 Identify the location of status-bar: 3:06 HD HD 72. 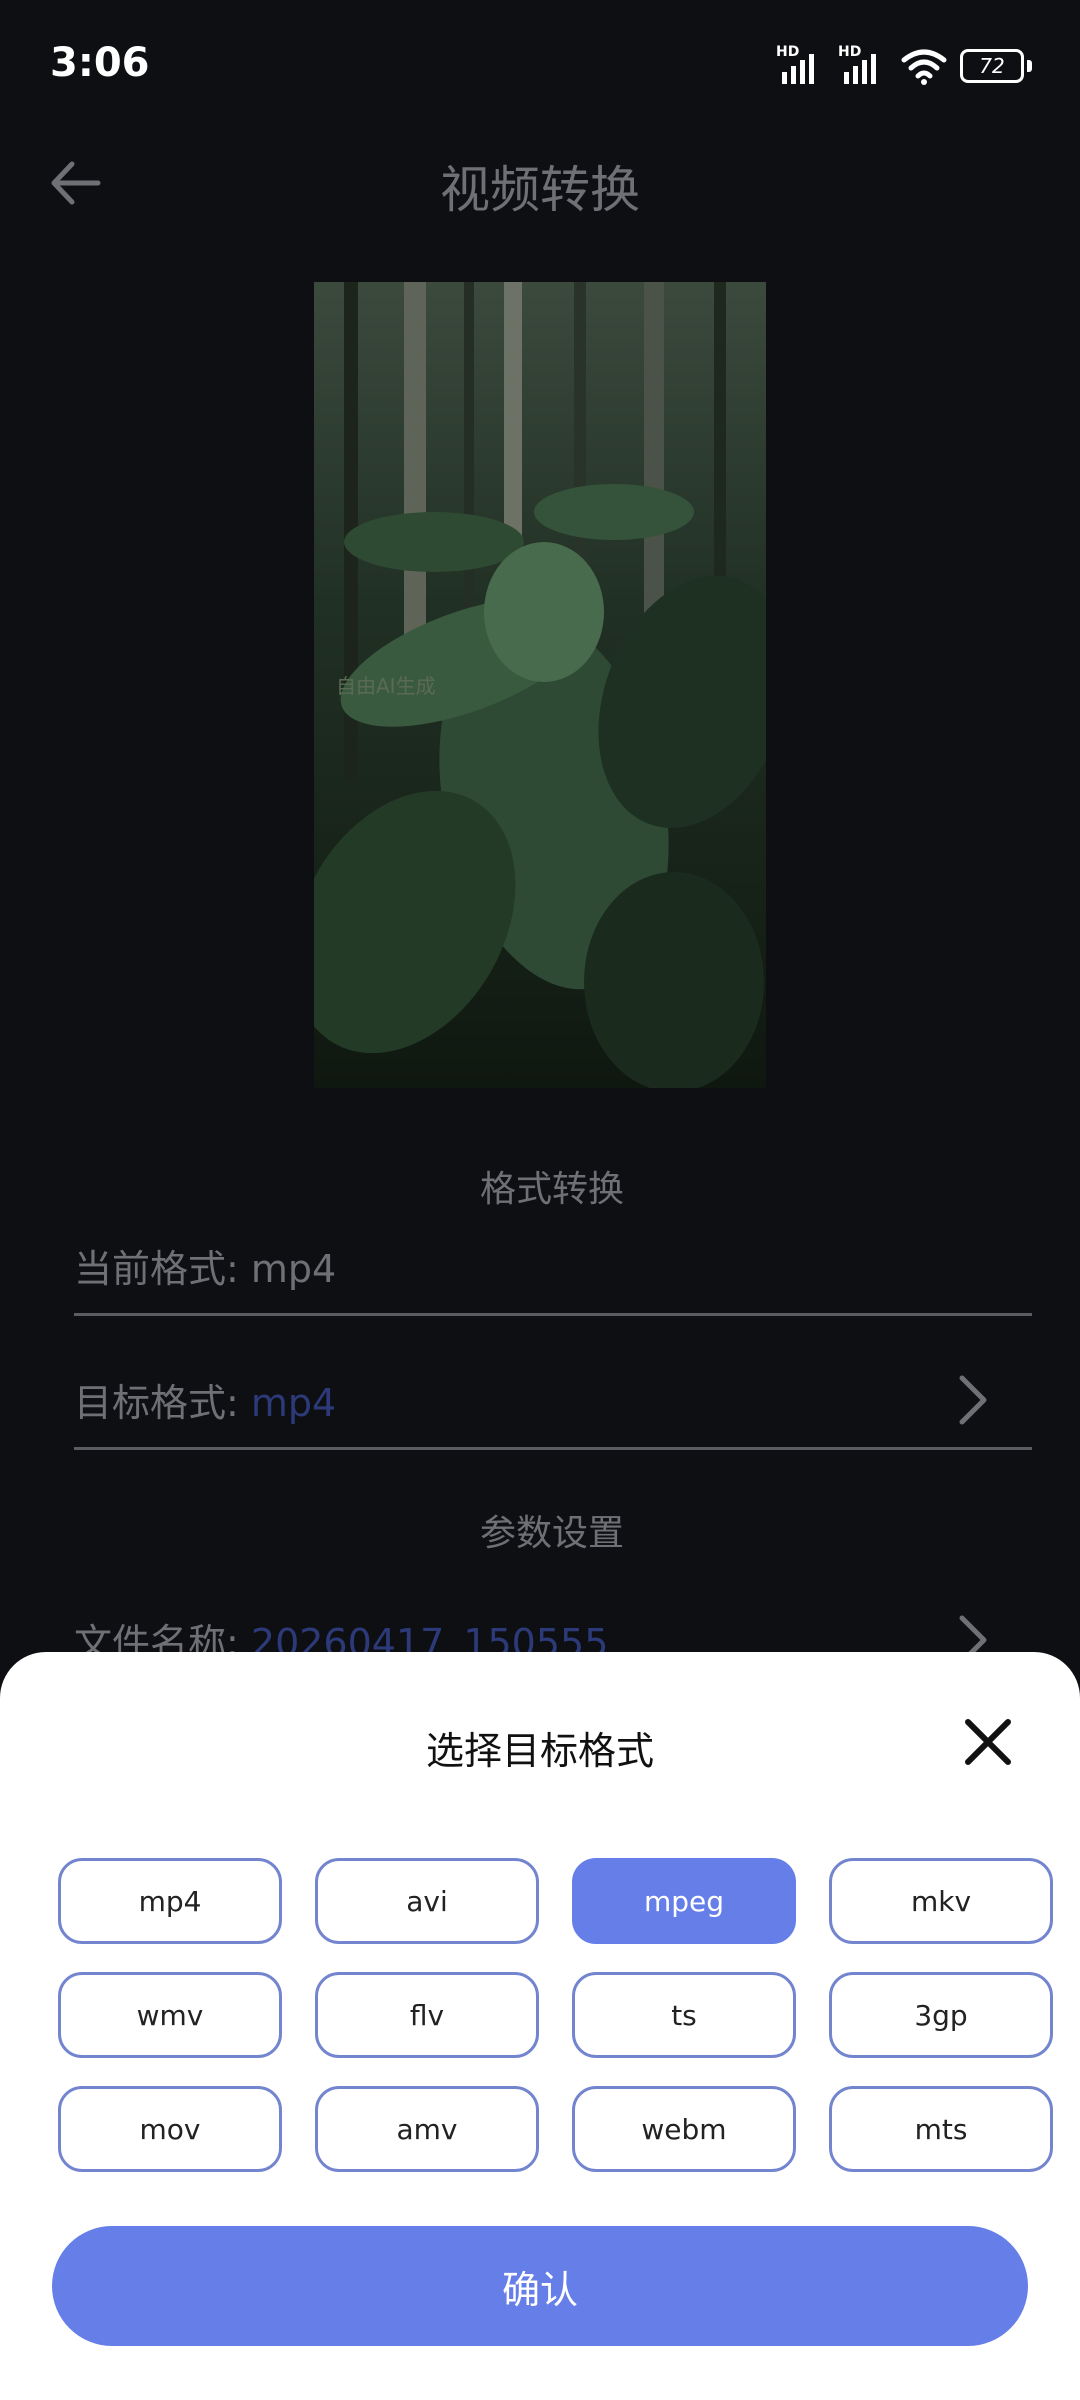
(540, 65).